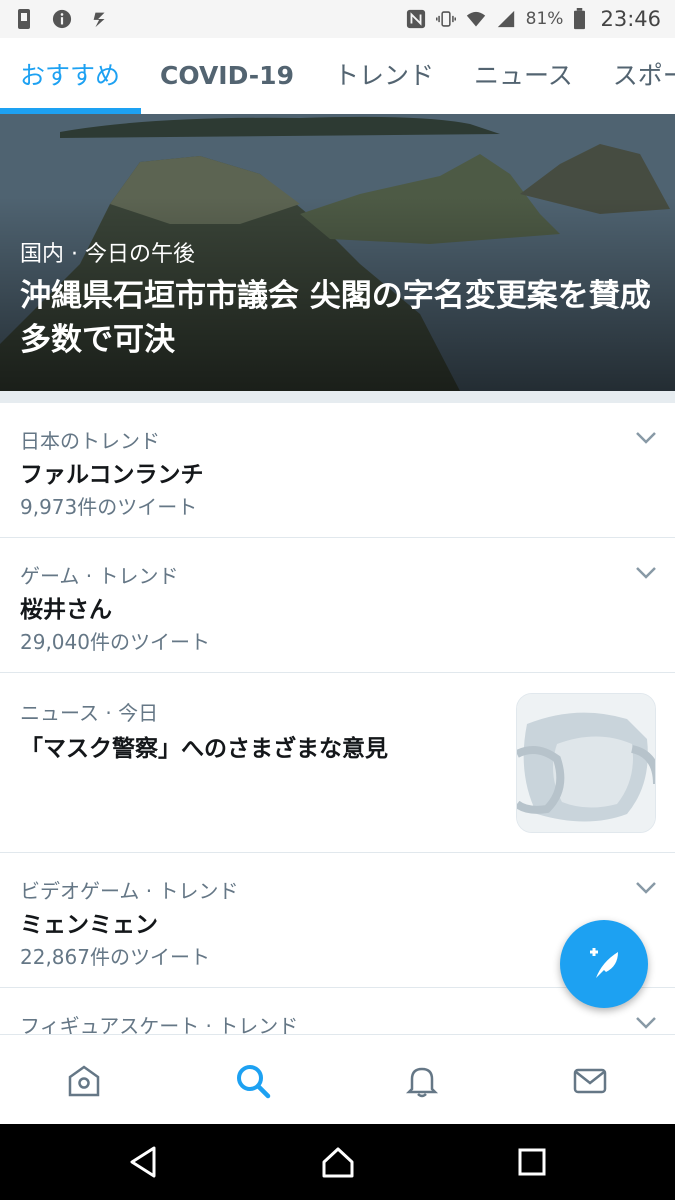 The width and height of the screenshot is (675, 1200). I want to click on news-thumbnail, so click(586, 763).